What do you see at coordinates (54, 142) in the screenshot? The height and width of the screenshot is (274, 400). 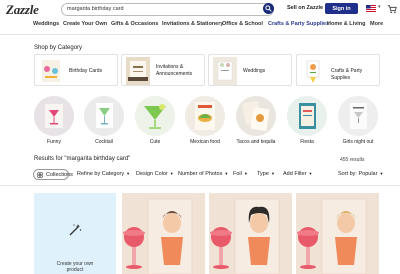 I see `theme-label: Funny` at bounding box center [54, 142].